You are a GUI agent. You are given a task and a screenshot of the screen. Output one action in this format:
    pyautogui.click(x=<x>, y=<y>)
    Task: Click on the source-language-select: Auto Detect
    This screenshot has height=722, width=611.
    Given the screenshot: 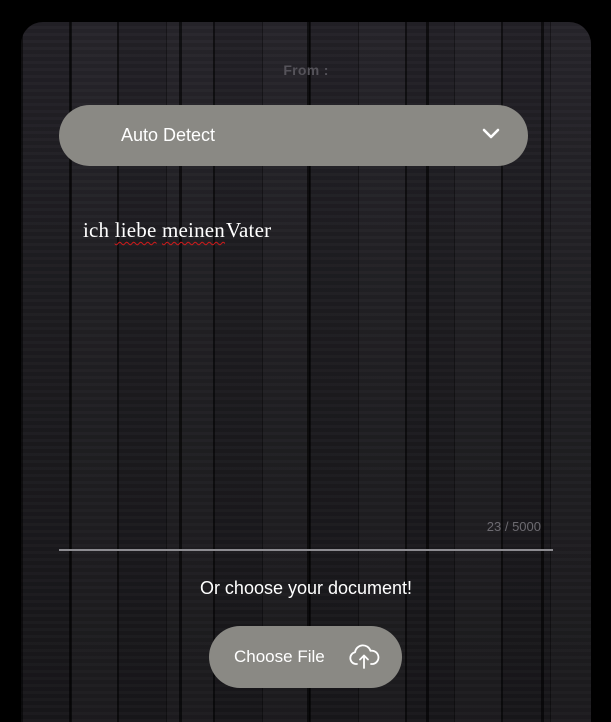 What is the action you would take?
    pyautogui.click(x=293, y=135)
    